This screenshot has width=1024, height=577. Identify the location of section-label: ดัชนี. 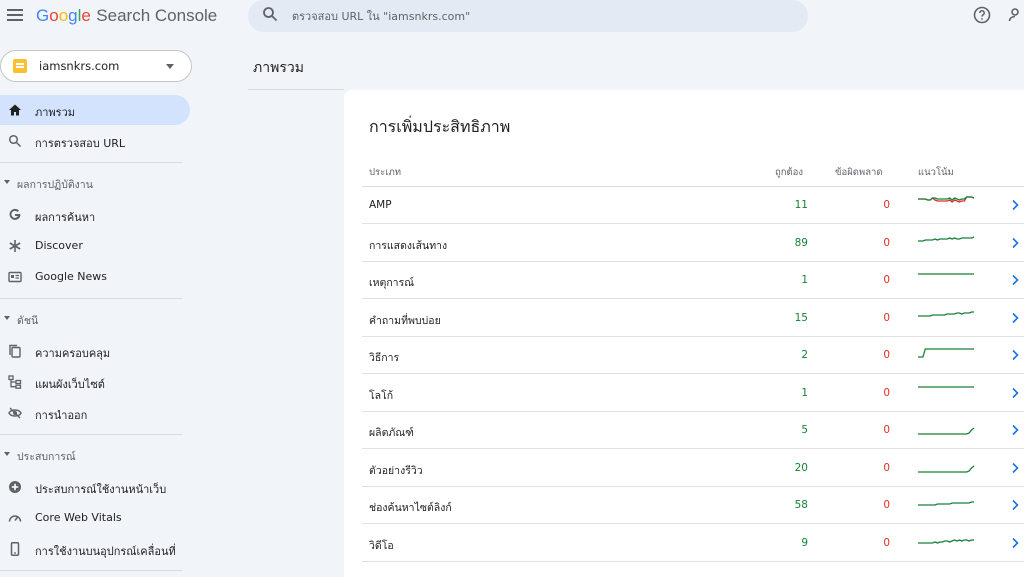
(28, 321).